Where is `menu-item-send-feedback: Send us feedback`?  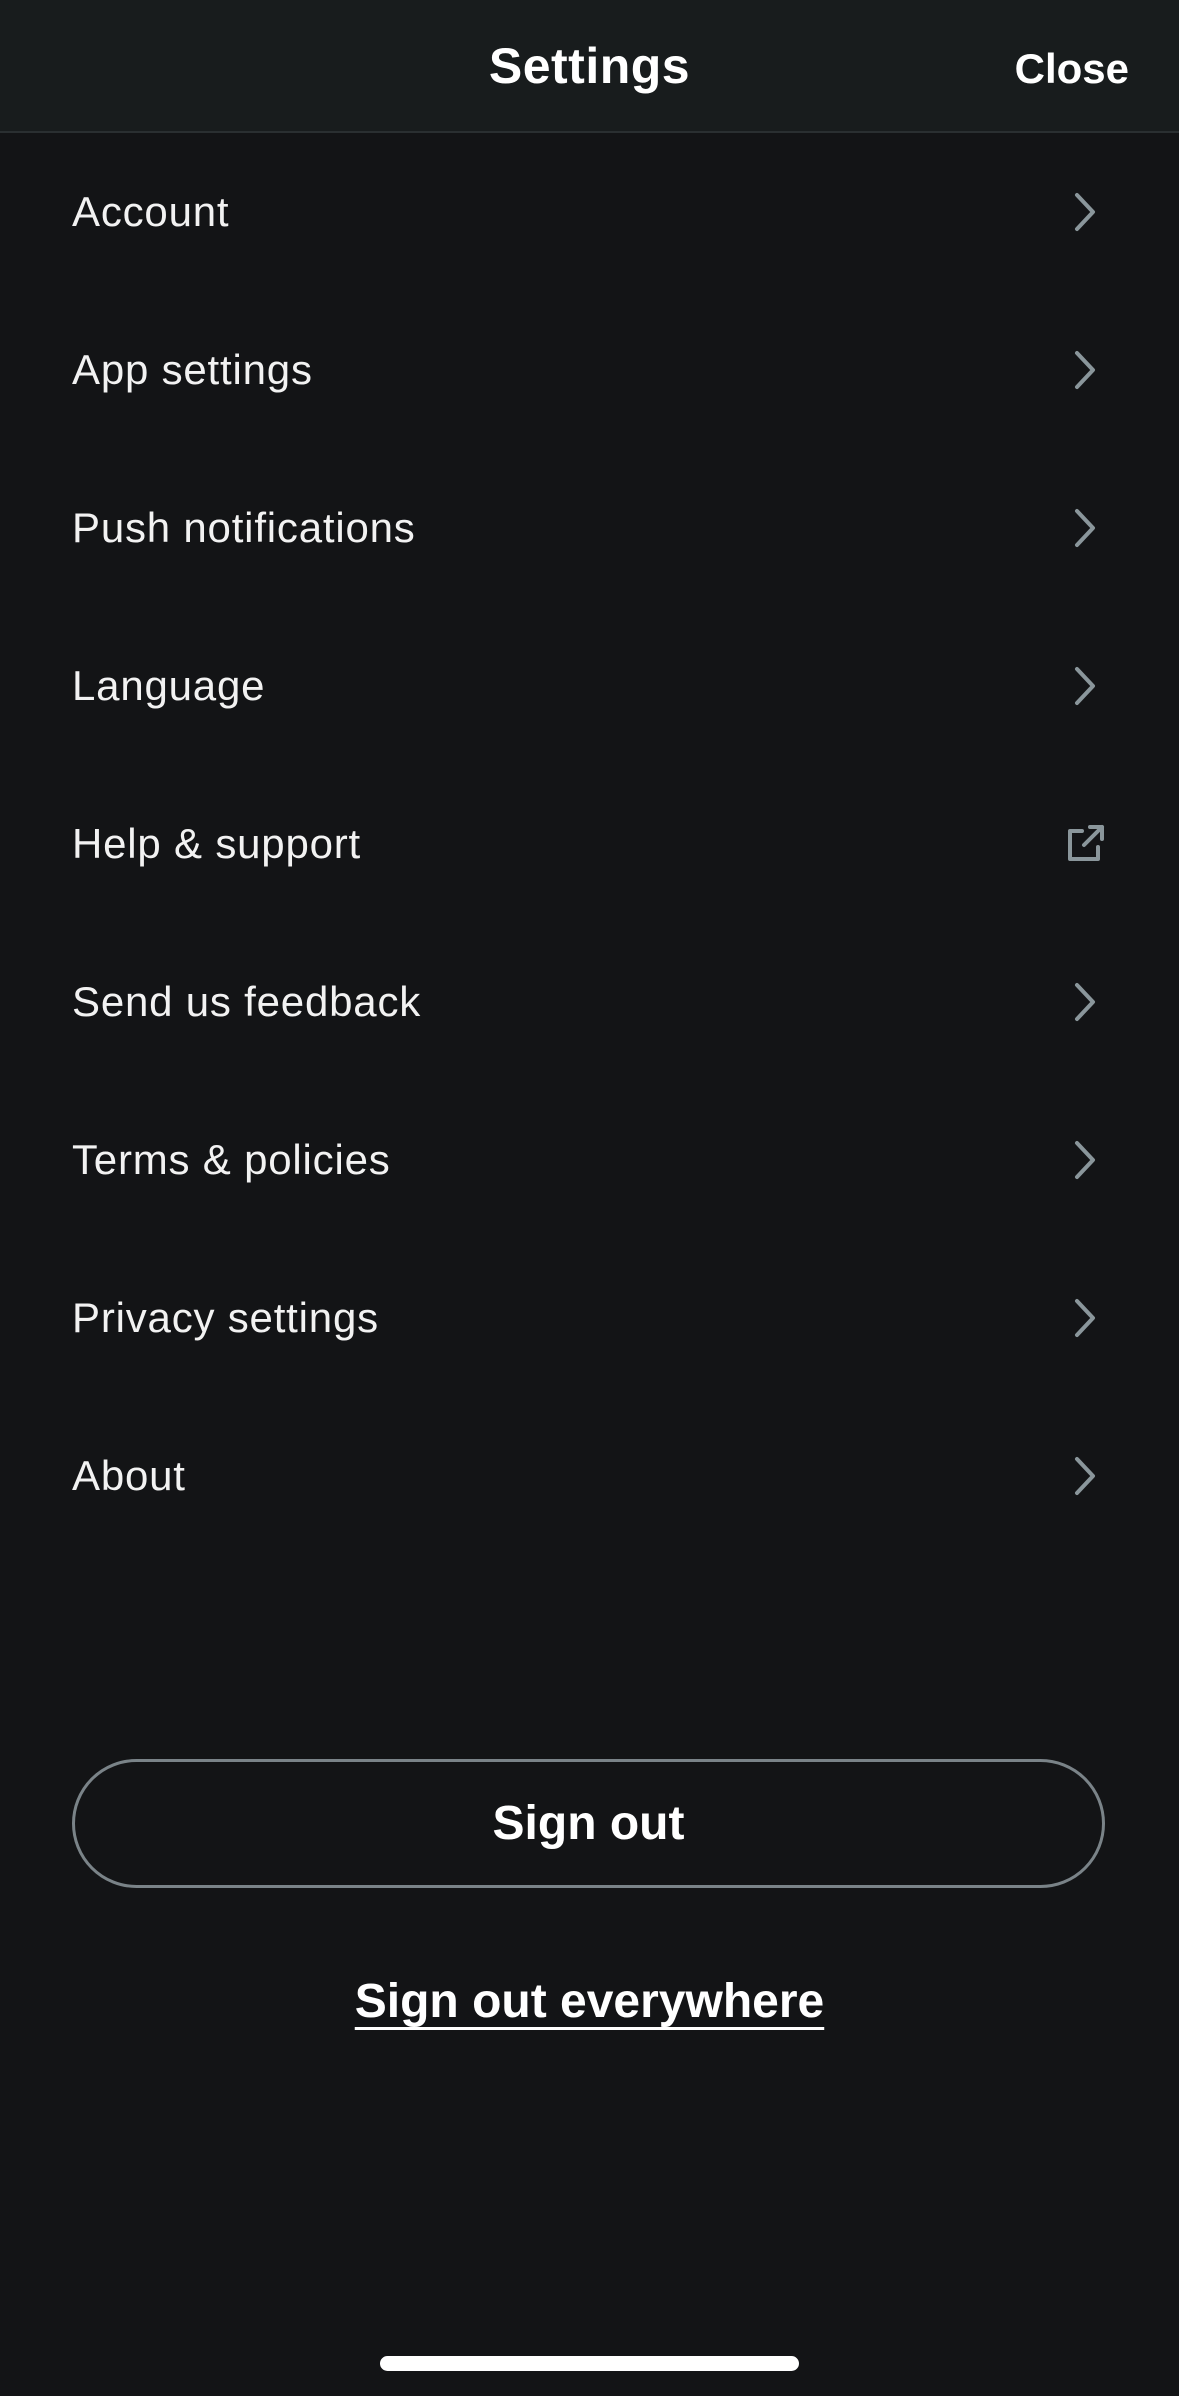 menu-item-send-feedback: Send us feedback is located at coordinates (589, 1002).